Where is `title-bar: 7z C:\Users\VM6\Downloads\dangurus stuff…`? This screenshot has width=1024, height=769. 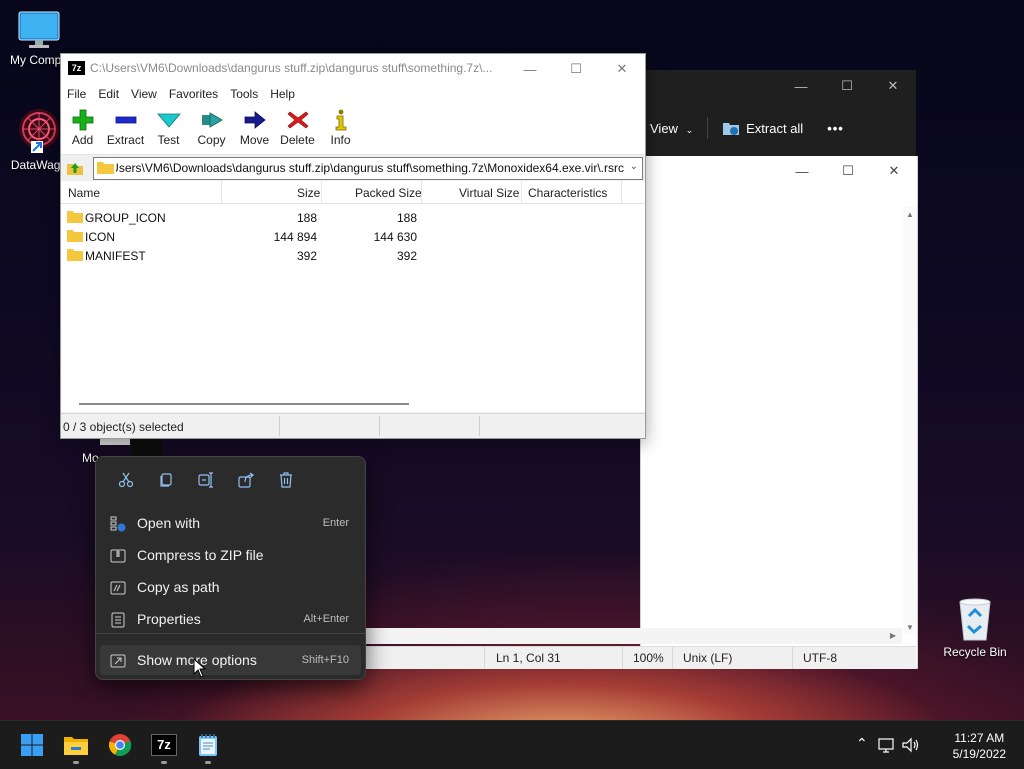
title-bar: 7z C:\Users\VM6\Downloads\dangurus stuff… is located at coordinates (353, 69).